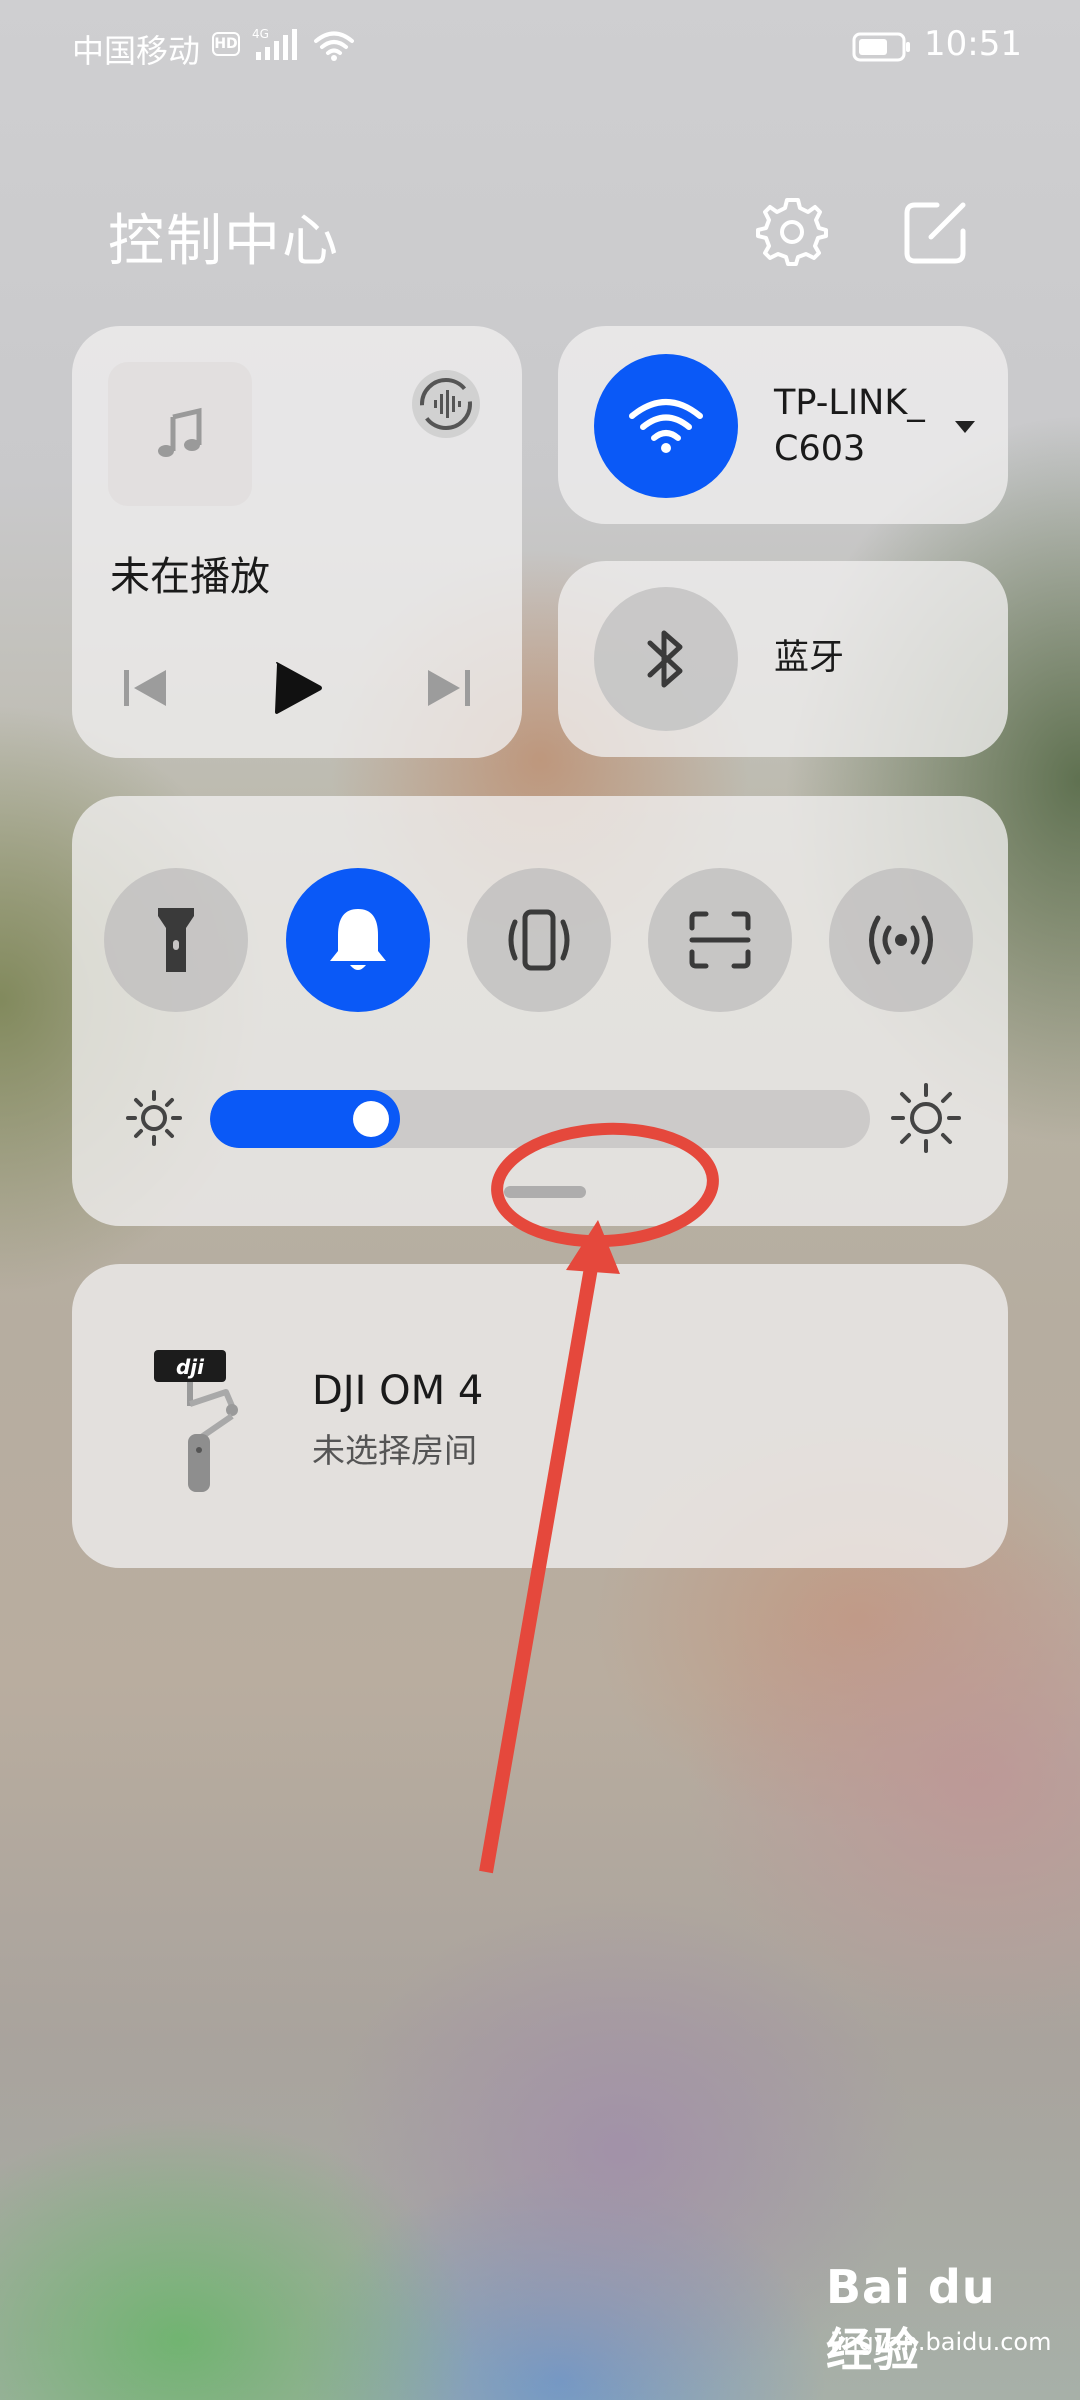 This screenshot has width=1080, height=2400. I want to click on watermark: Bai du 经验 jingyan.baidu.com, so click(941, 2318).